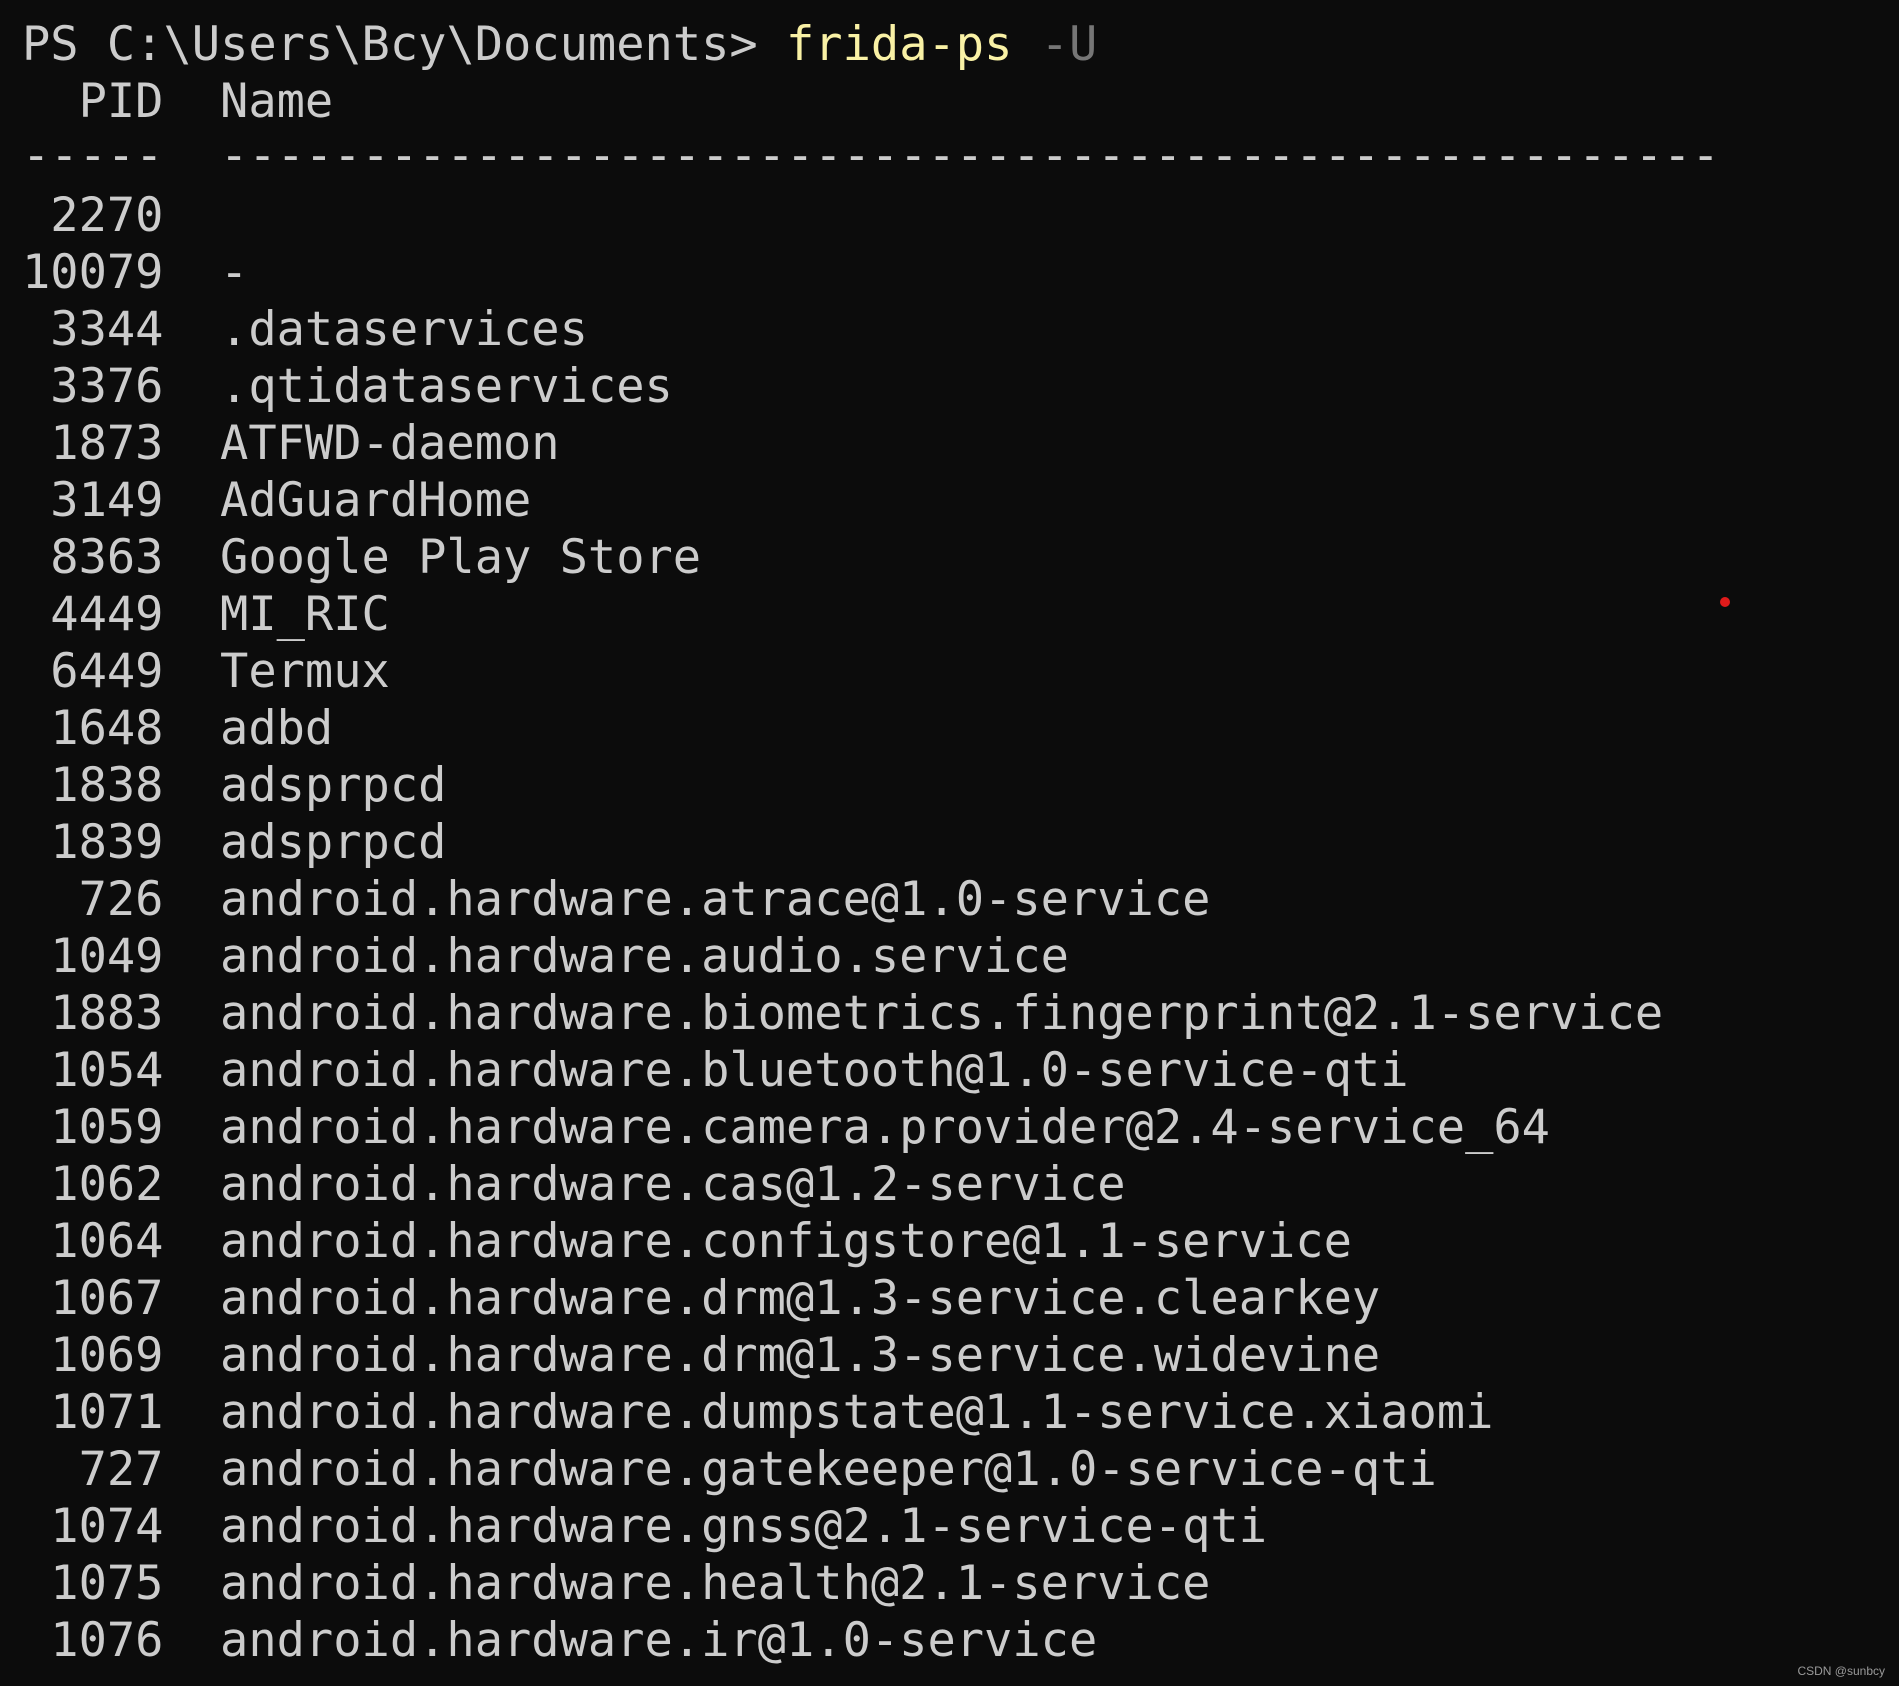  Describe the element at coordinates (107, 557) in the screenshot. I see `pid-cell: 8363` at that location.